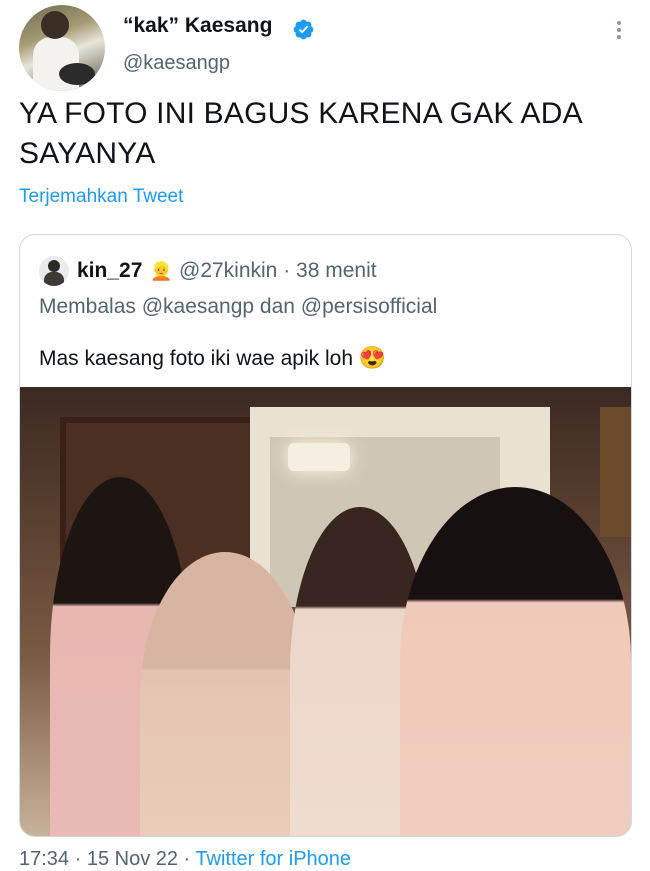 The height and width of the screenshot is (871, 650). What do you see at coordinates (199, 358) in the screenshot?
I see `quoted-text-body: Mas kaesang foto iki wae apik loh` at bounding box center [199, 358].